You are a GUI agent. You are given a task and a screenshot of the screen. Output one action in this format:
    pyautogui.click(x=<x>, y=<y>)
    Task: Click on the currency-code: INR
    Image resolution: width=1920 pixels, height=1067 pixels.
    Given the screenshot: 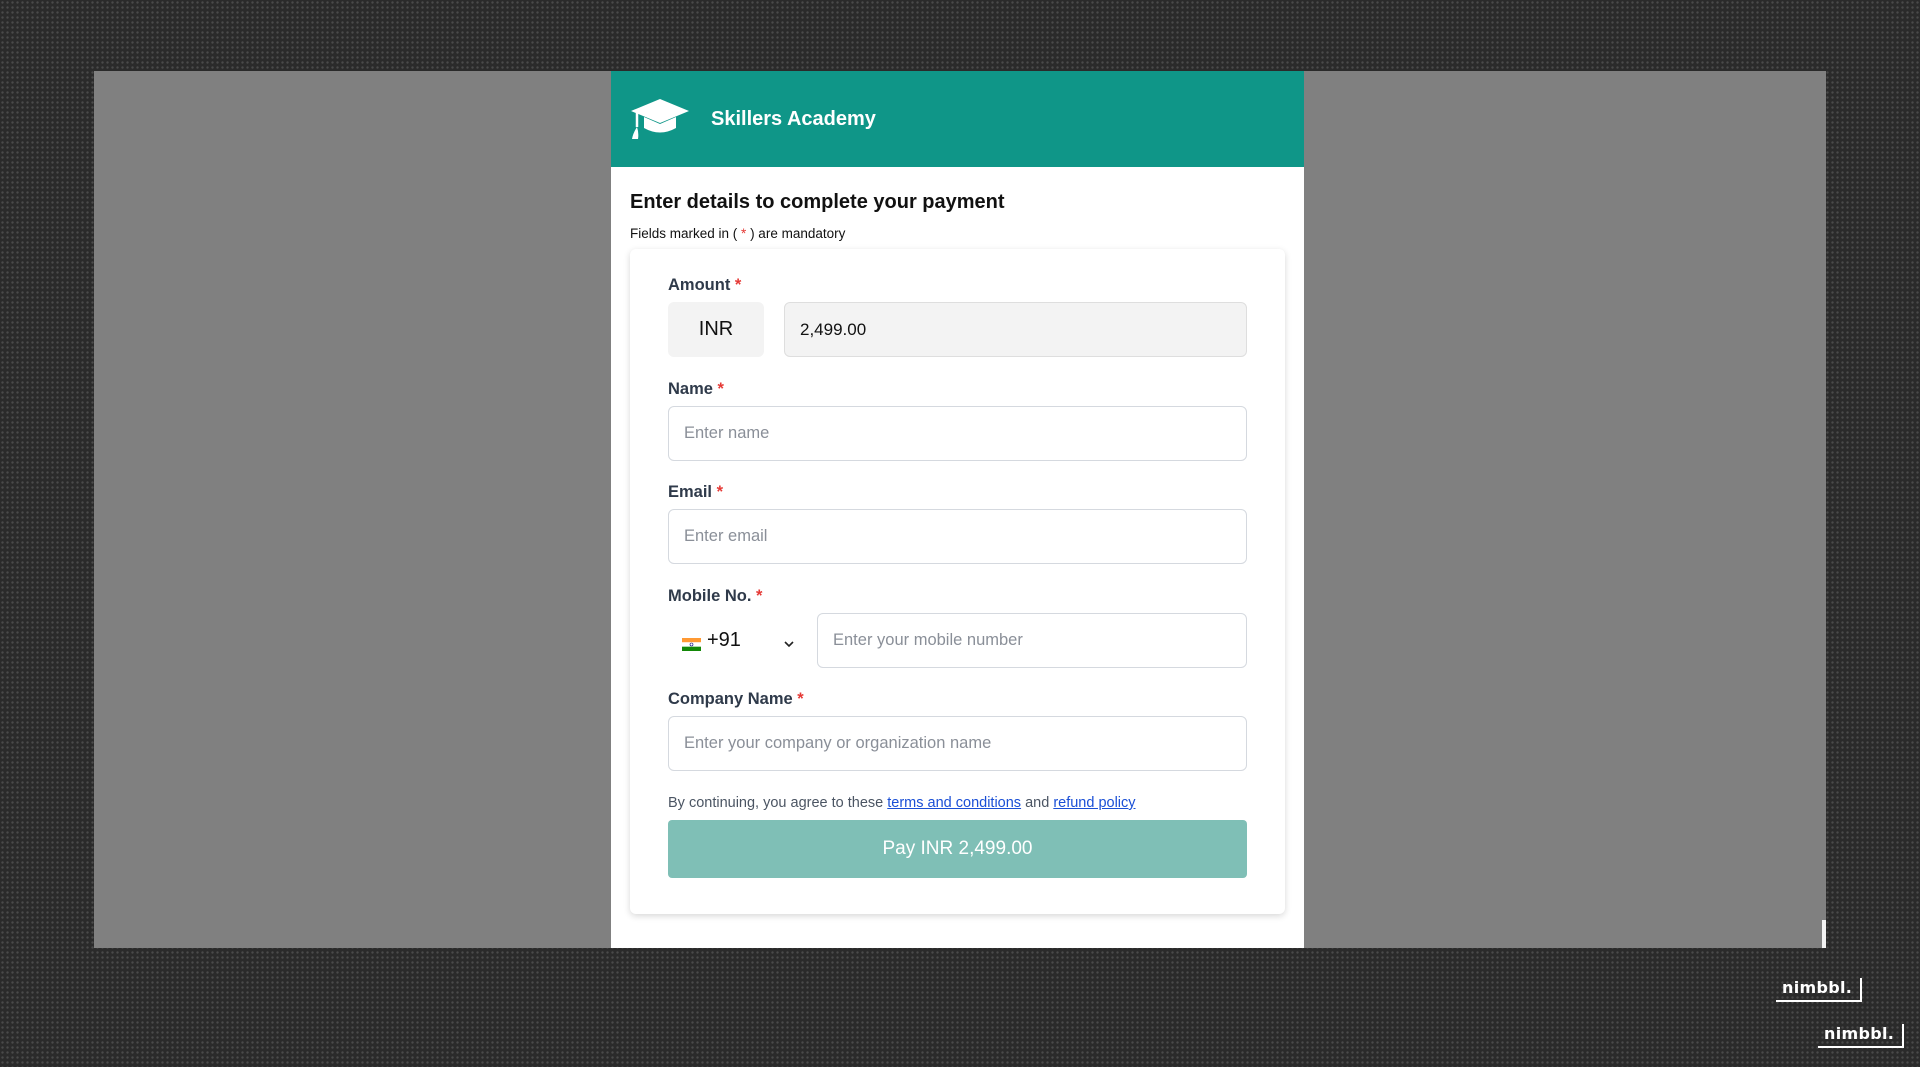 What is the action you would take?
    pyautogui.click(x=716, y=329)
    